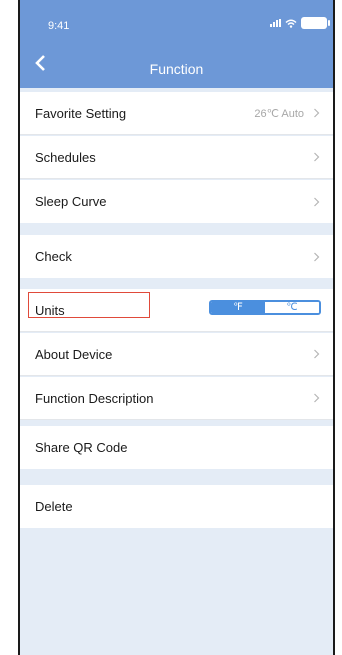  What do you see at coordinates (50, 310) in the screenshot?
I see `units-label: Units` at bounding box center [50, 310].